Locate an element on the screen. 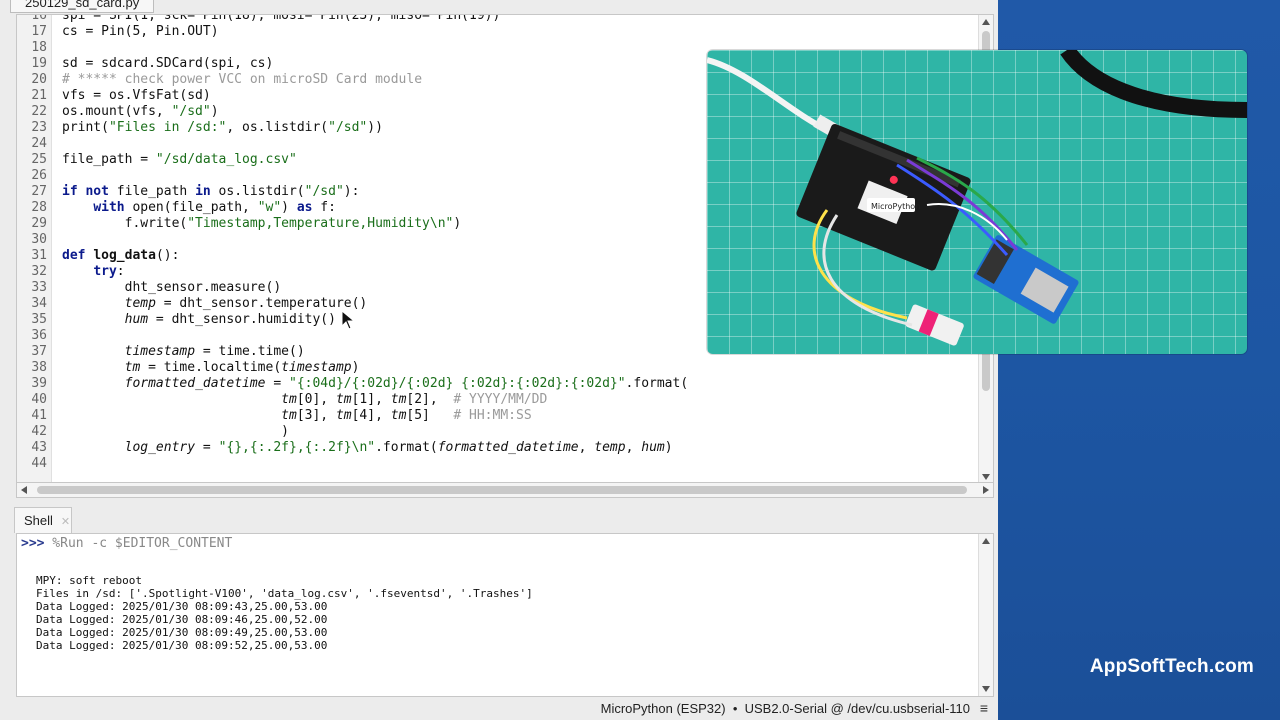 The width and height of the screenshot is (1280, 720). scroll-left-icon is located at coordinates (24, 490).